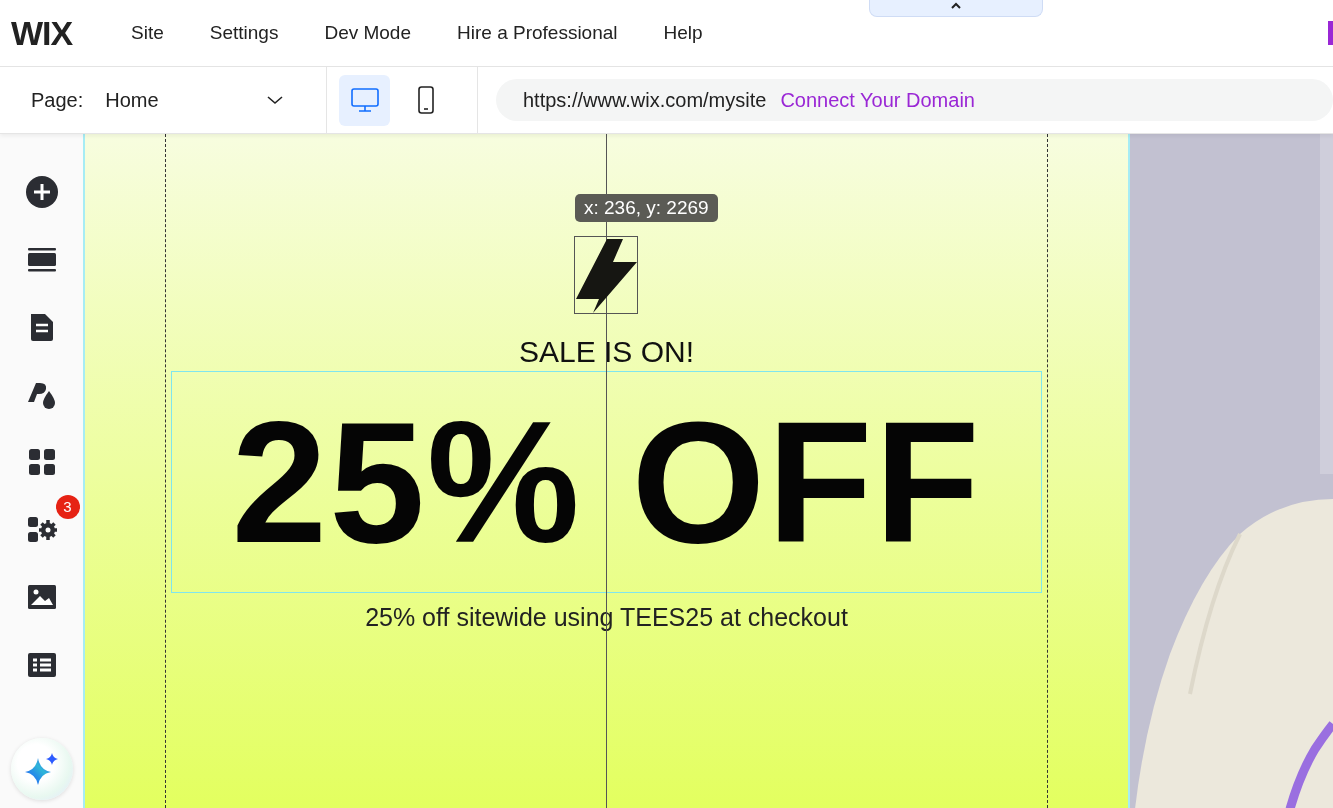 Image resolution: width=1333 pixels, height=808 pixels. What do you see at coordinates (646, 208) in the screenshot?
I see `position-tooltip: x: 236, y: 2269` at bounding box center [646, 208].